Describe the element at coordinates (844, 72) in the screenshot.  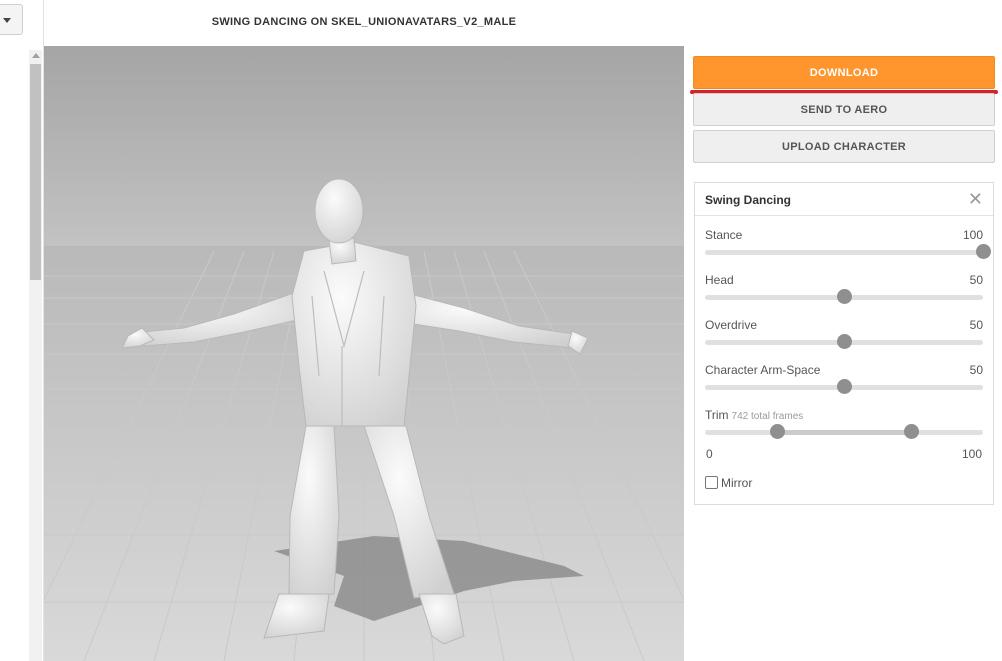
I see `download-button: DOWNLOAD` at that location.